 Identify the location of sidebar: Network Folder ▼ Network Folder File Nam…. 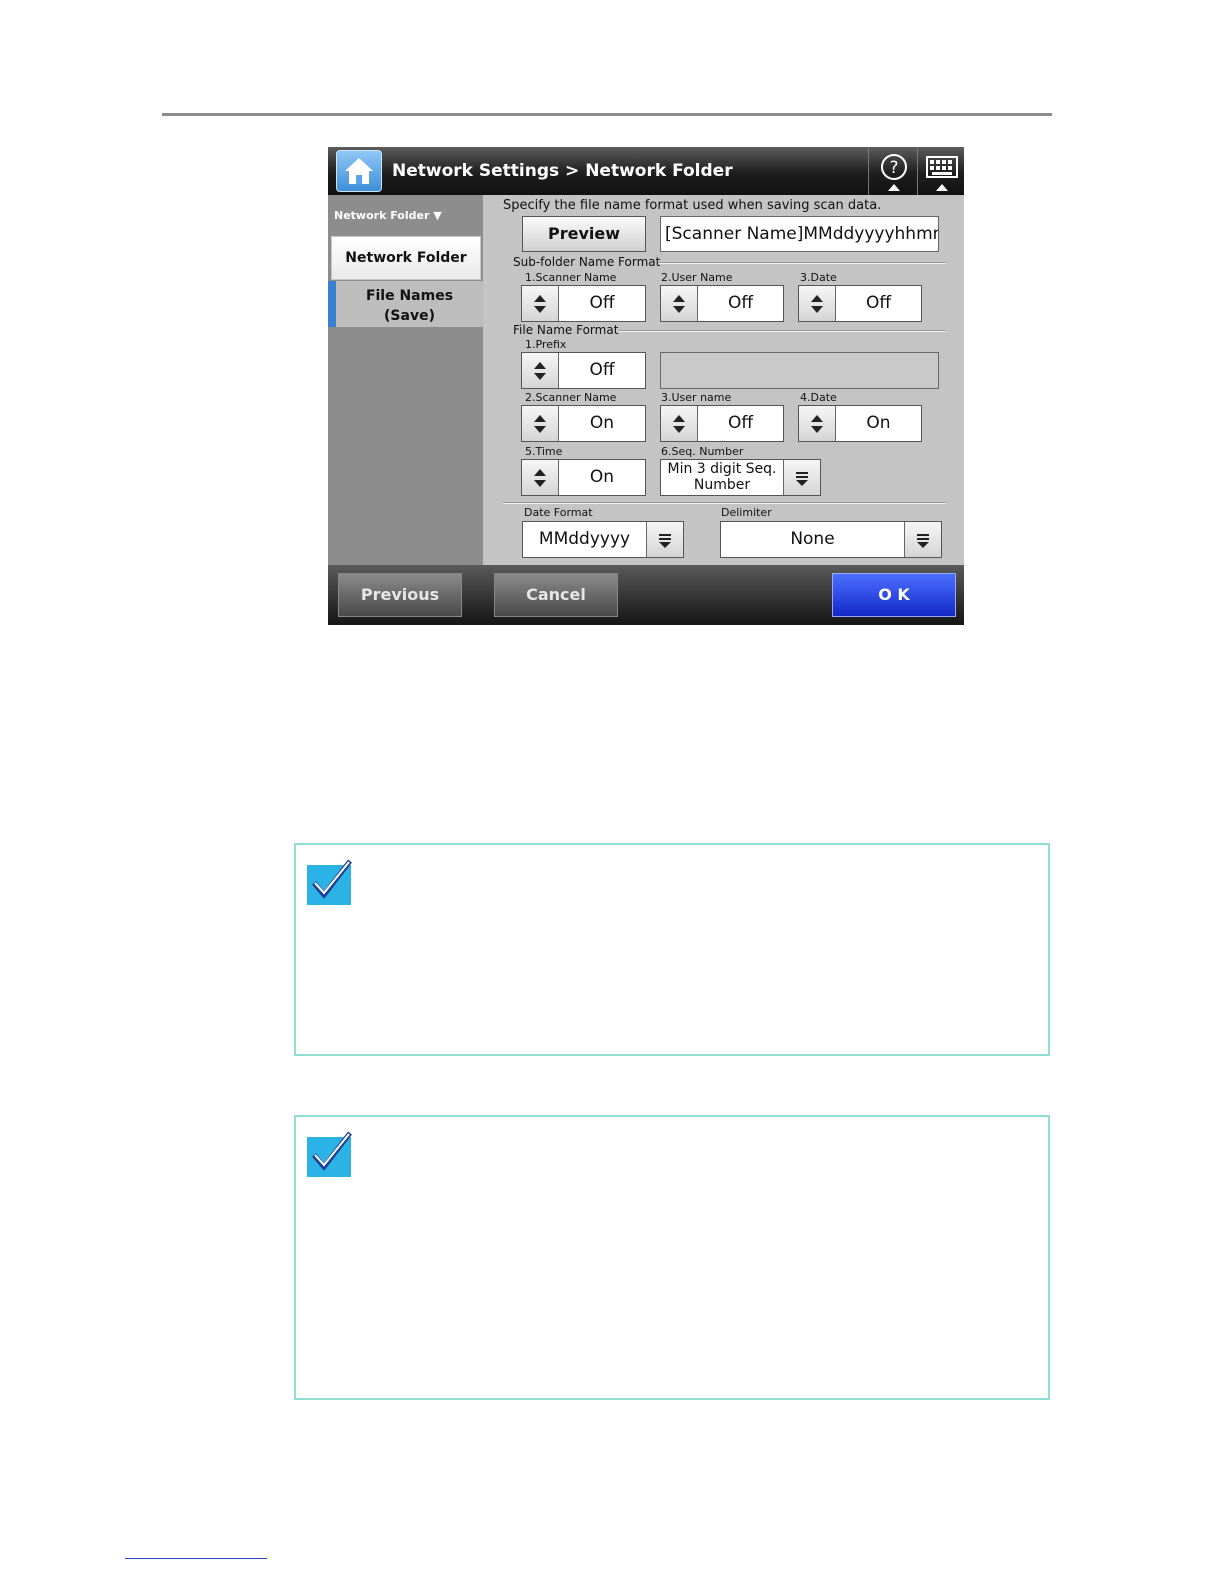
(405, 380).